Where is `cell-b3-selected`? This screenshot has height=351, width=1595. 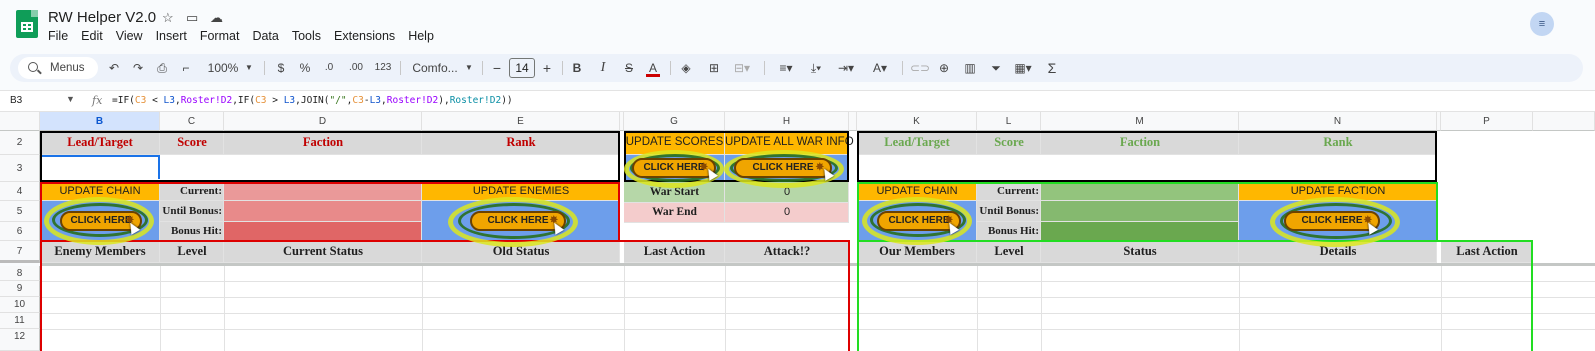 cell-b3-selected is located at coordinates (100, 168).